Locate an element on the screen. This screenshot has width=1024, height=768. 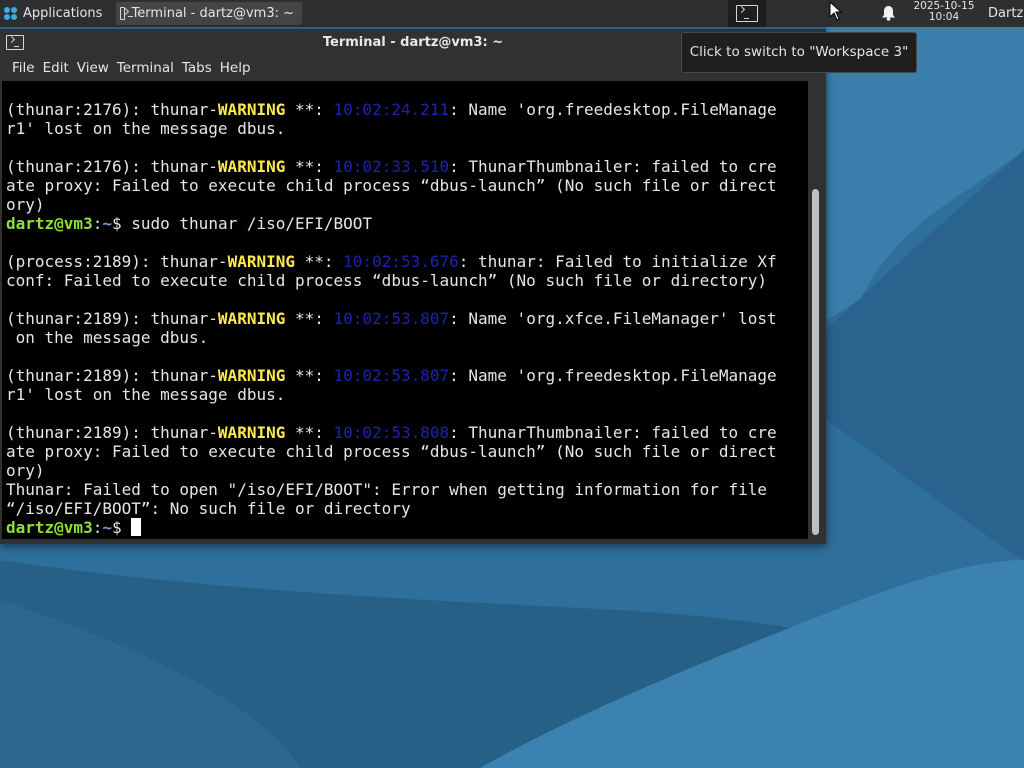
menu-edit: Edit is located at coordinates (60, 68).